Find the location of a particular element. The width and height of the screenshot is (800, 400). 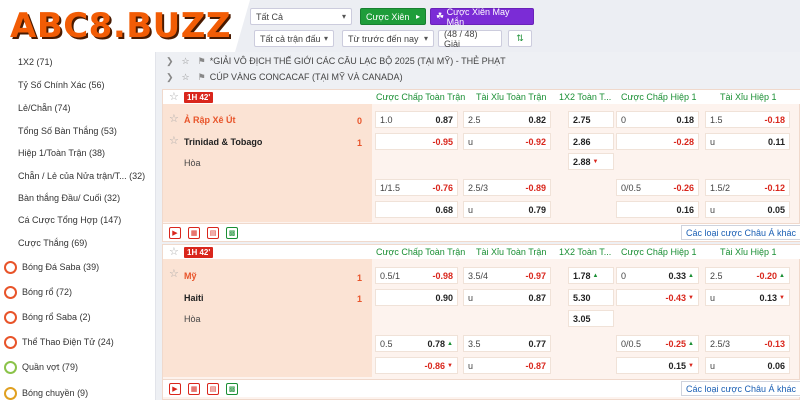

ou-under: u is located at coordinates (471, 209).